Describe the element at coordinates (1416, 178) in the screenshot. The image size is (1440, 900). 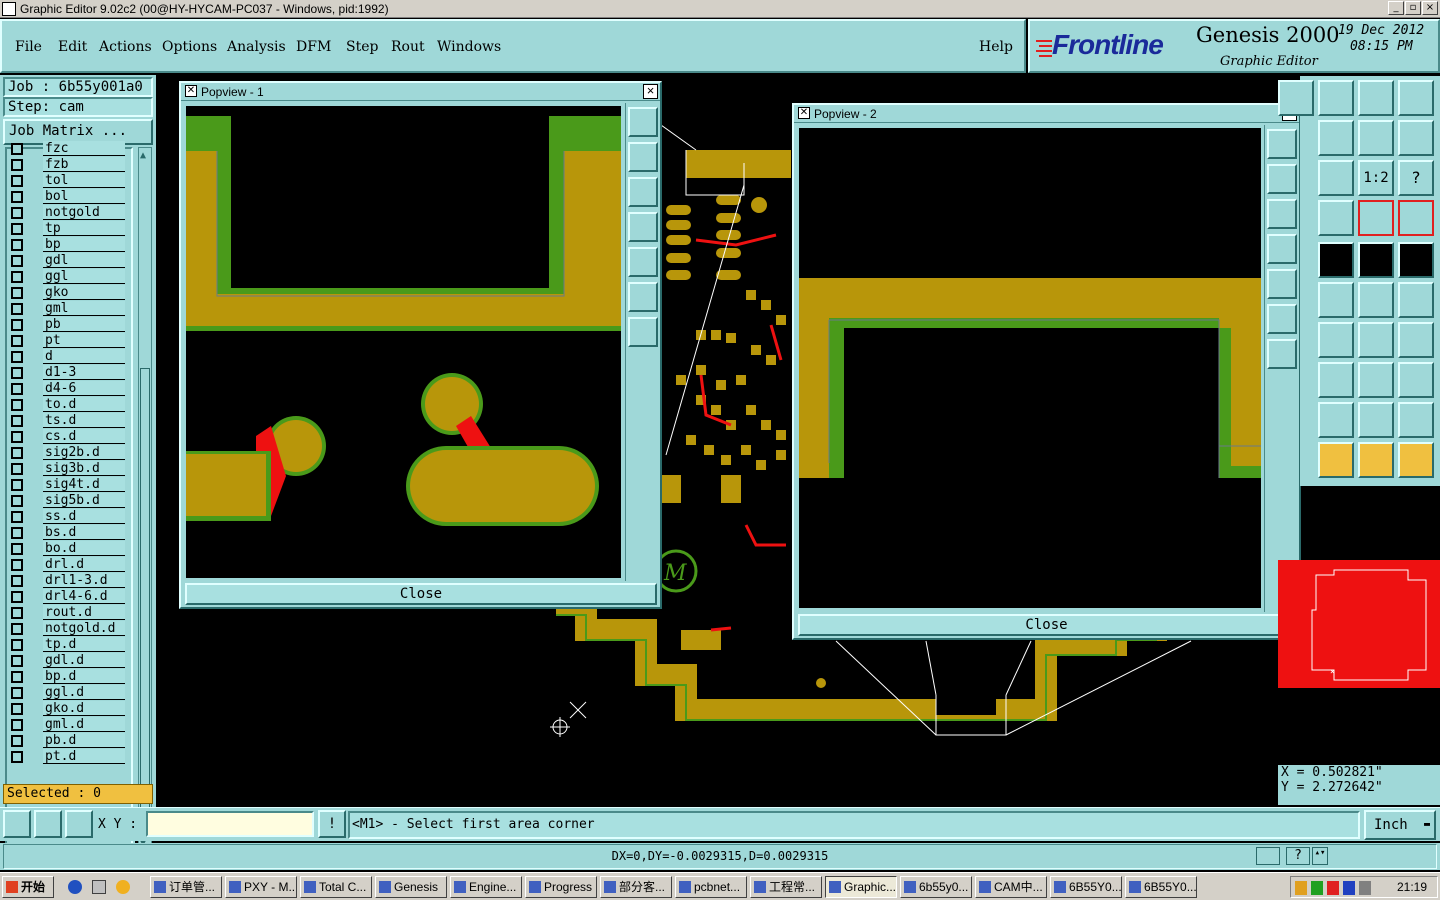
I see `help-tool-icon: ?` at that location.